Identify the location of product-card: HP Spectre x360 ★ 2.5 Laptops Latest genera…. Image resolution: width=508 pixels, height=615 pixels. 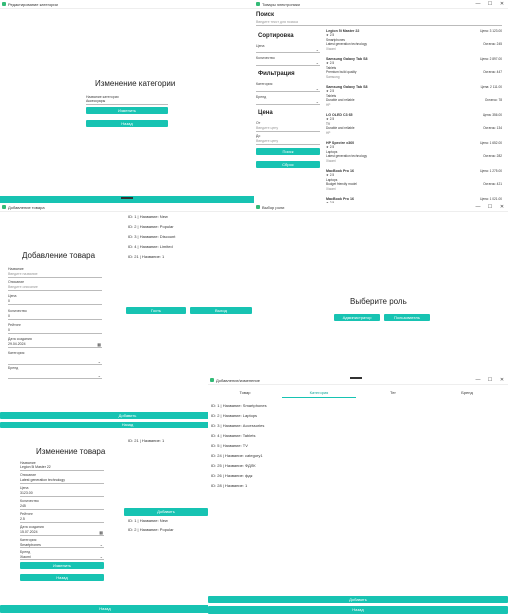
(414, 152).